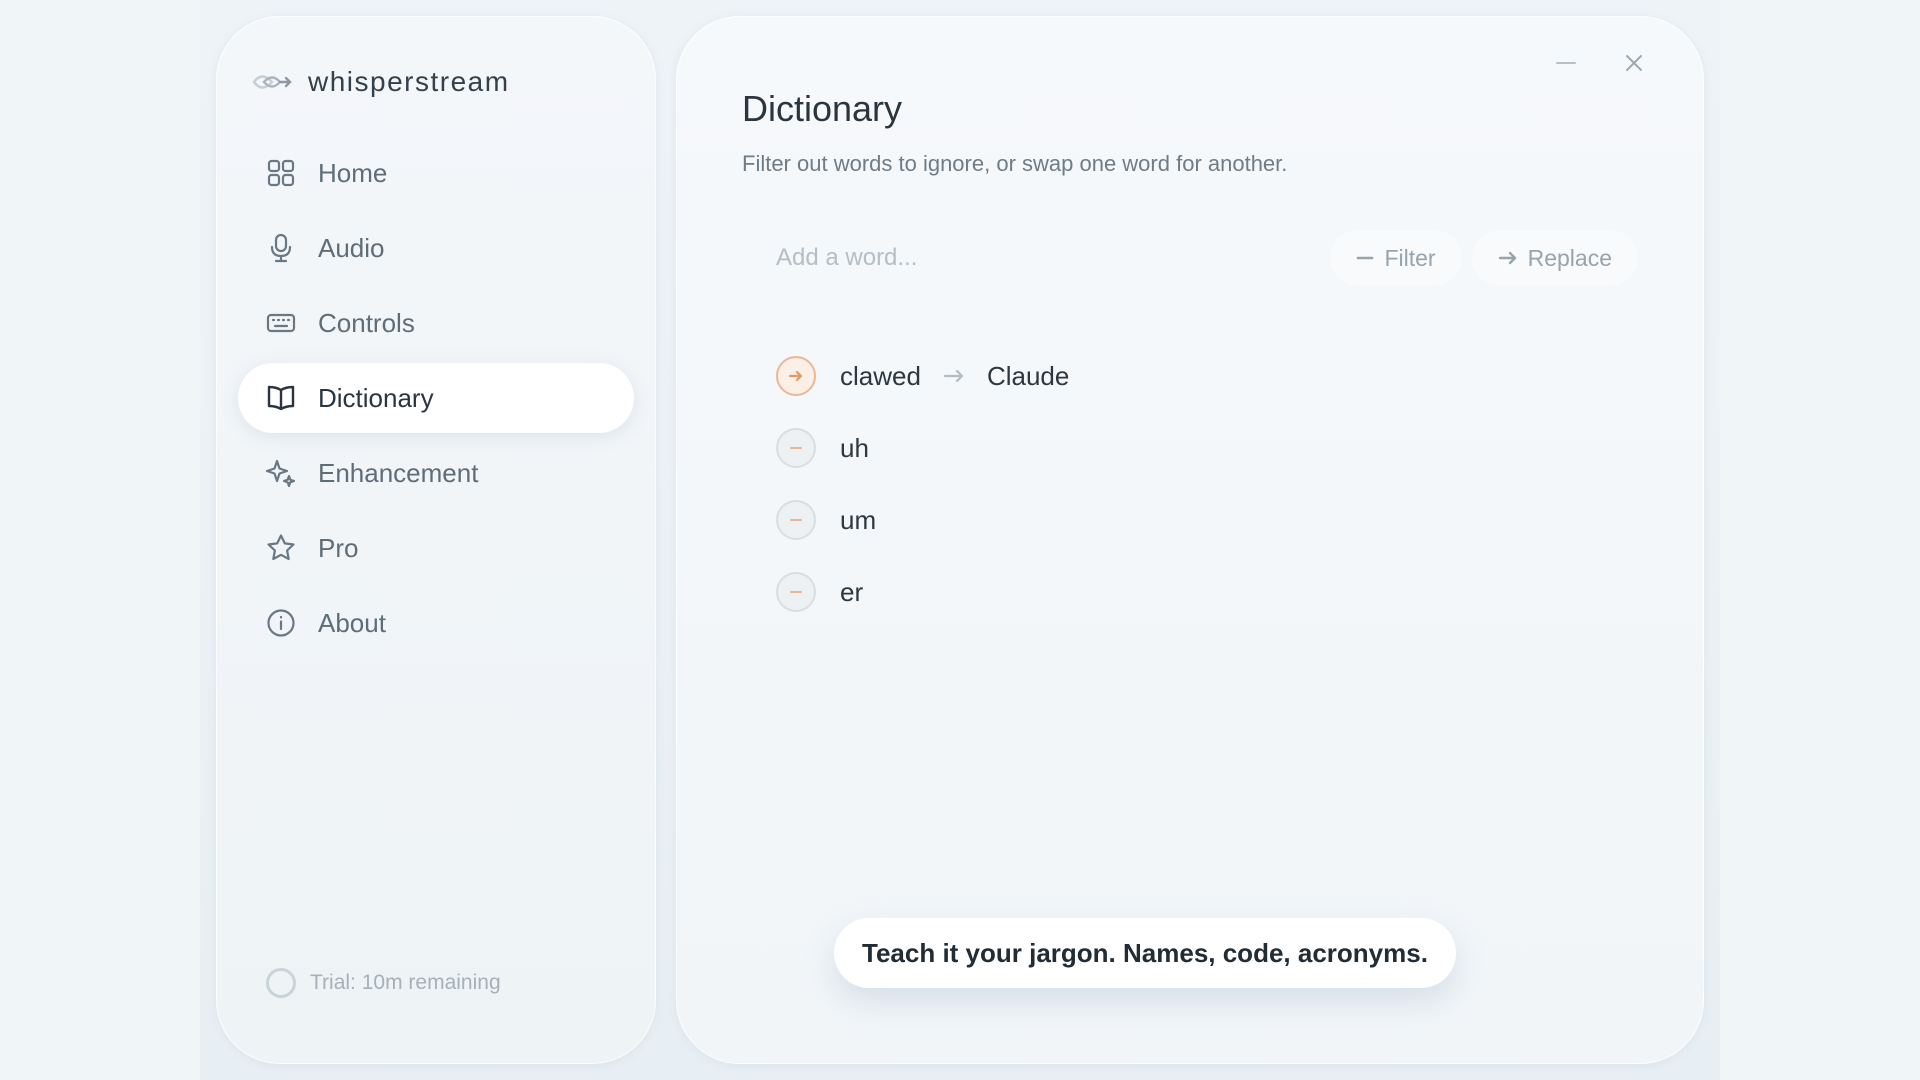 The height and width of the screenshot is (1080, 1920). What do you see at coordinates (281, 398) in the screenshot?
I see `book-icon` at bounding box center [281, 398].